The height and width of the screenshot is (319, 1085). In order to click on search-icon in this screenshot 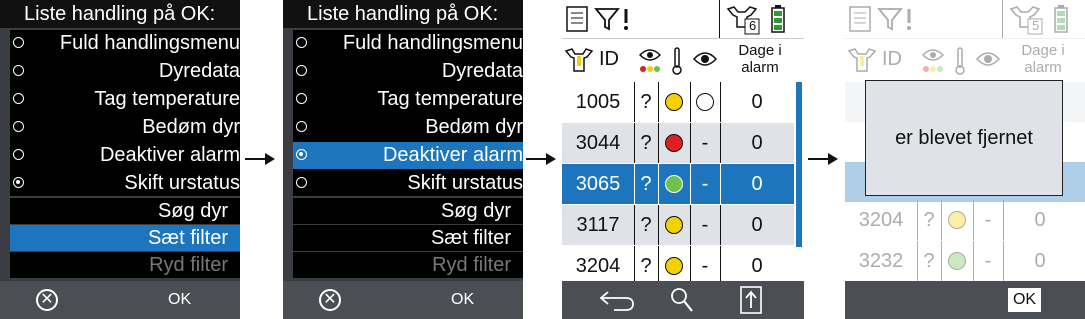, I will do `click(682, 300)`.